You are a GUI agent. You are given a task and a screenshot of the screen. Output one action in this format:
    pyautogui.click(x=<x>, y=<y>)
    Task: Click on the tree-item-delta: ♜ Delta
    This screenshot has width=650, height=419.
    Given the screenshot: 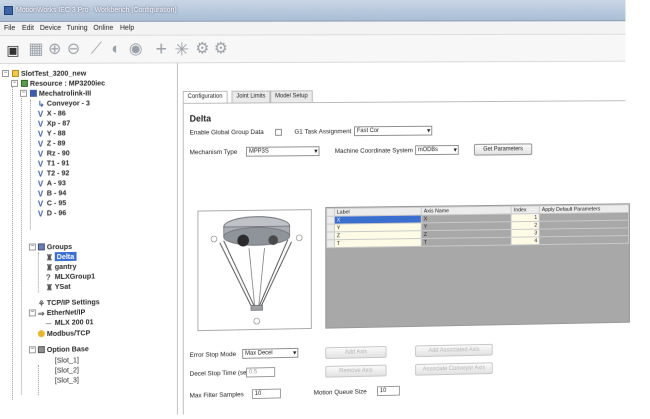 What is the action you would take?
    pyautogui.click(x=61, y=256)
    